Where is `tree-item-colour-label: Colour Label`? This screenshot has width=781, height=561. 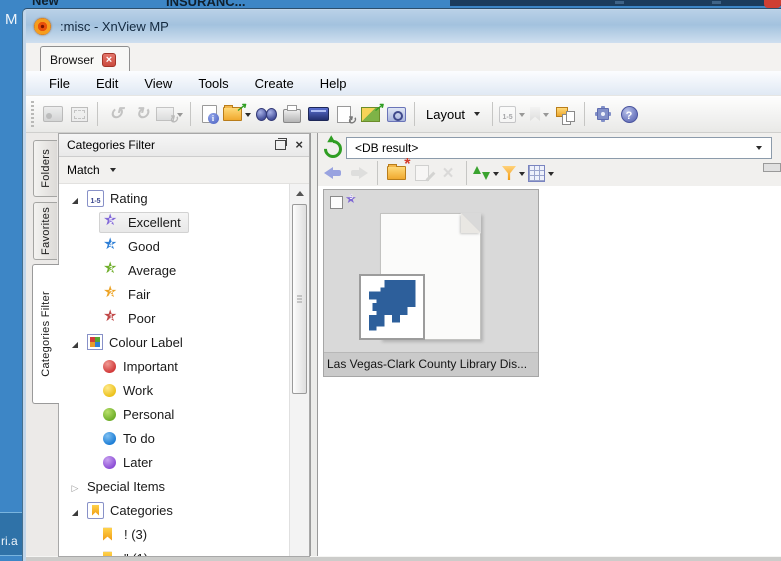 tree-item-colour-label: Colour Label is located at coordinates (184, 342).